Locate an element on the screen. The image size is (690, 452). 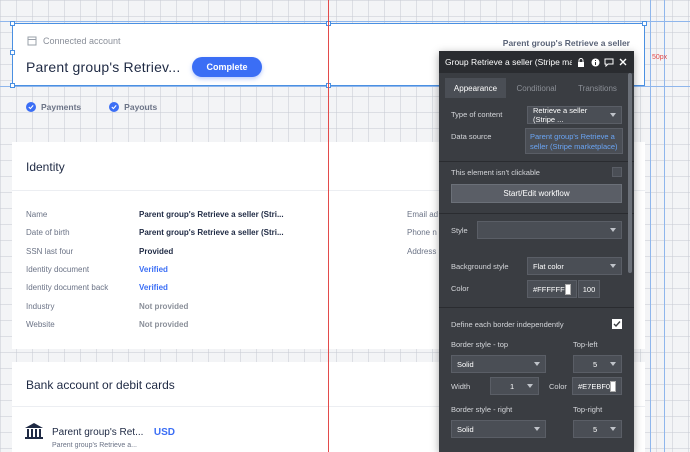
start-edit-workflow-button: Start/Edit workflow is located at coordinates (536, 193).